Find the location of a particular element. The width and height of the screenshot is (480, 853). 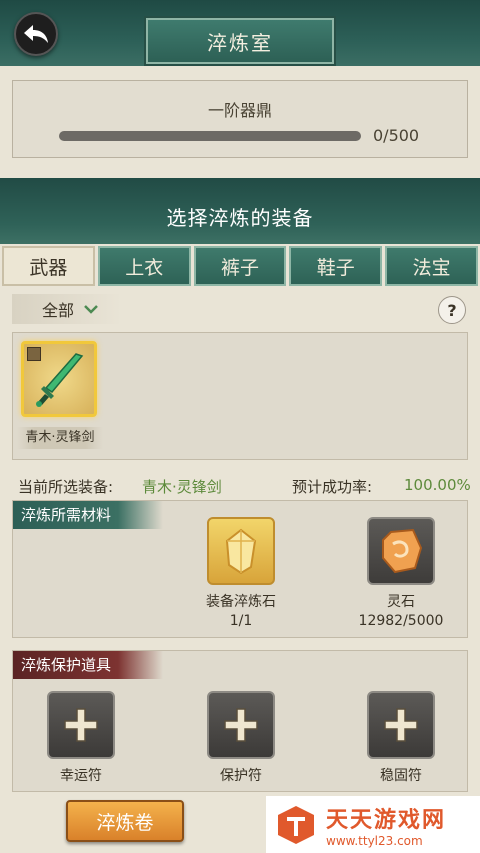

sword-icon is located at coordinates (60, 380).